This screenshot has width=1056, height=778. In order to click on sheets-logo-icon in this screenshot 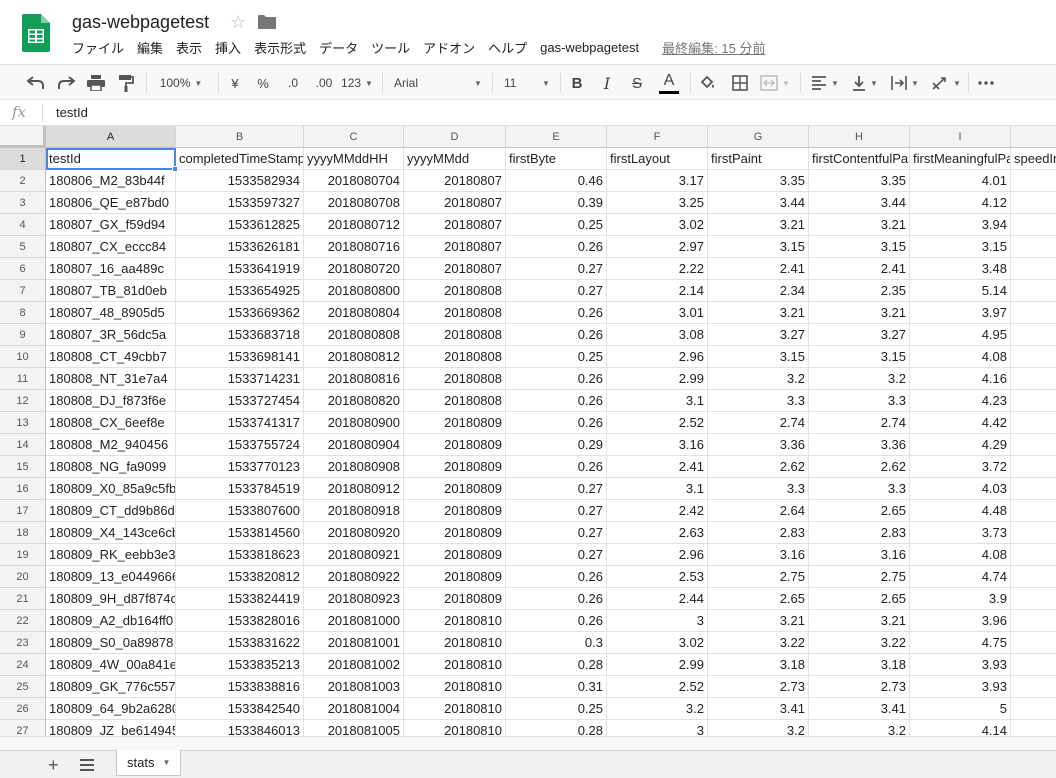, I will do `click(36, 33)`.